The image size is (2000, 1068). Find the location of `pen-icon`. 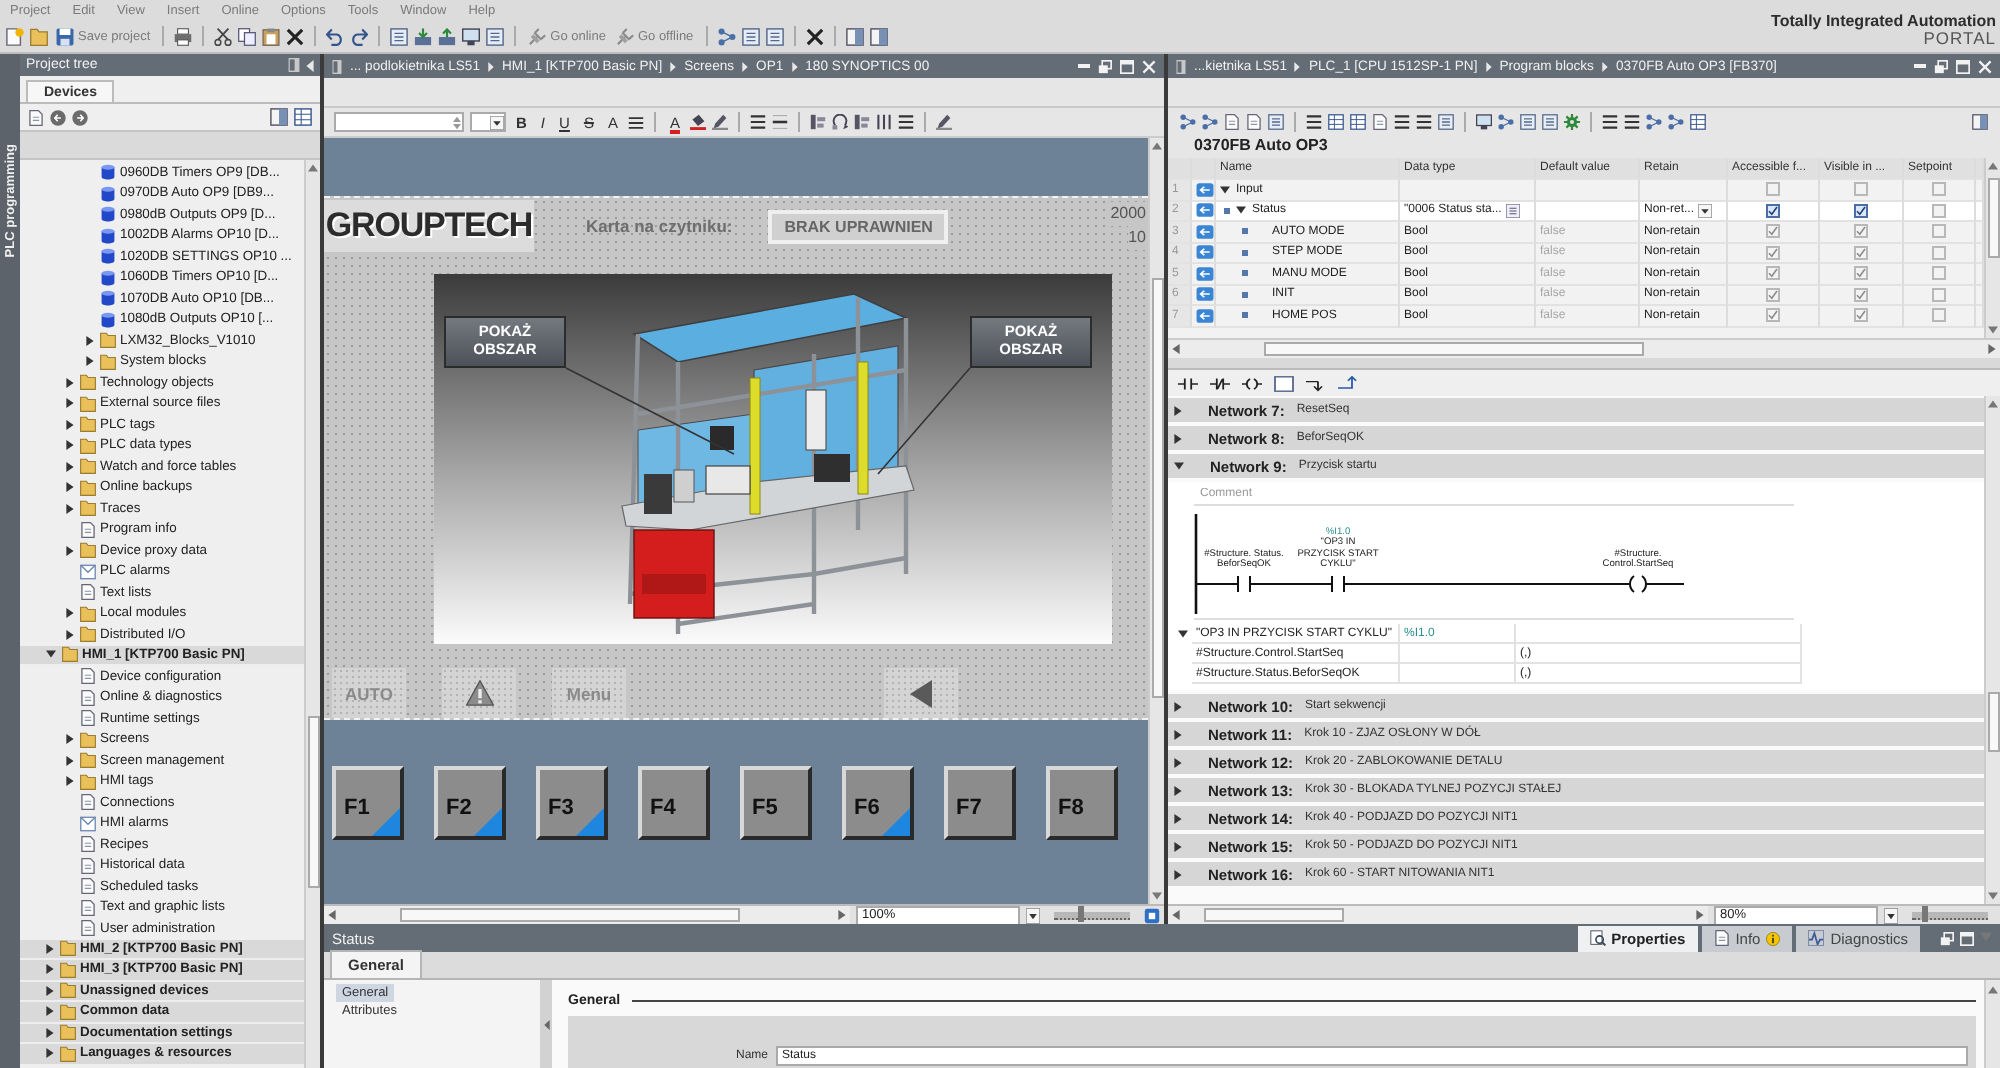

pen-icon is located at coordinates (719, 122).